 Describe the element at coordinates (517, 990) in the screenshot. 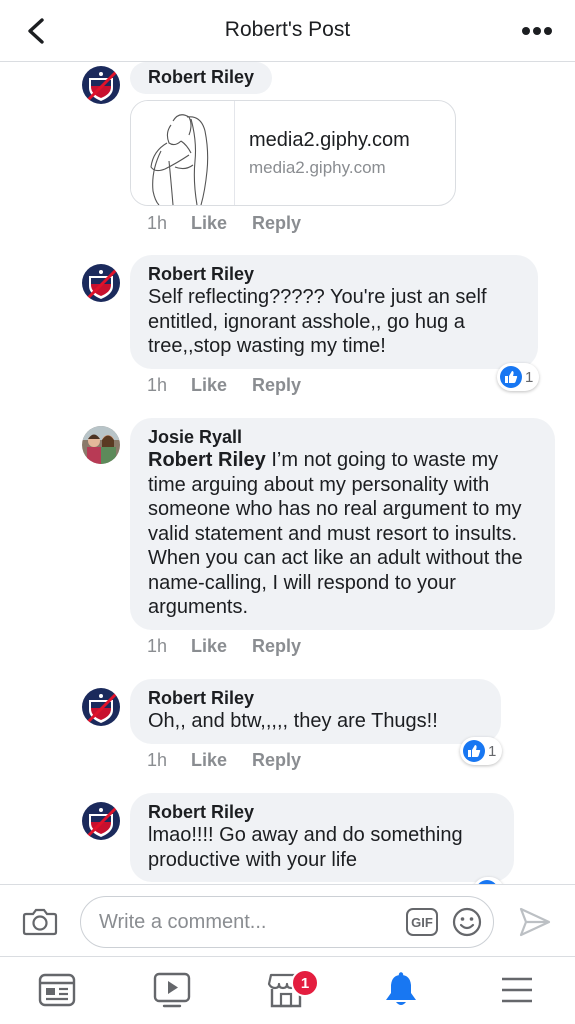

I see `menu-hamburger-icon` at that location.